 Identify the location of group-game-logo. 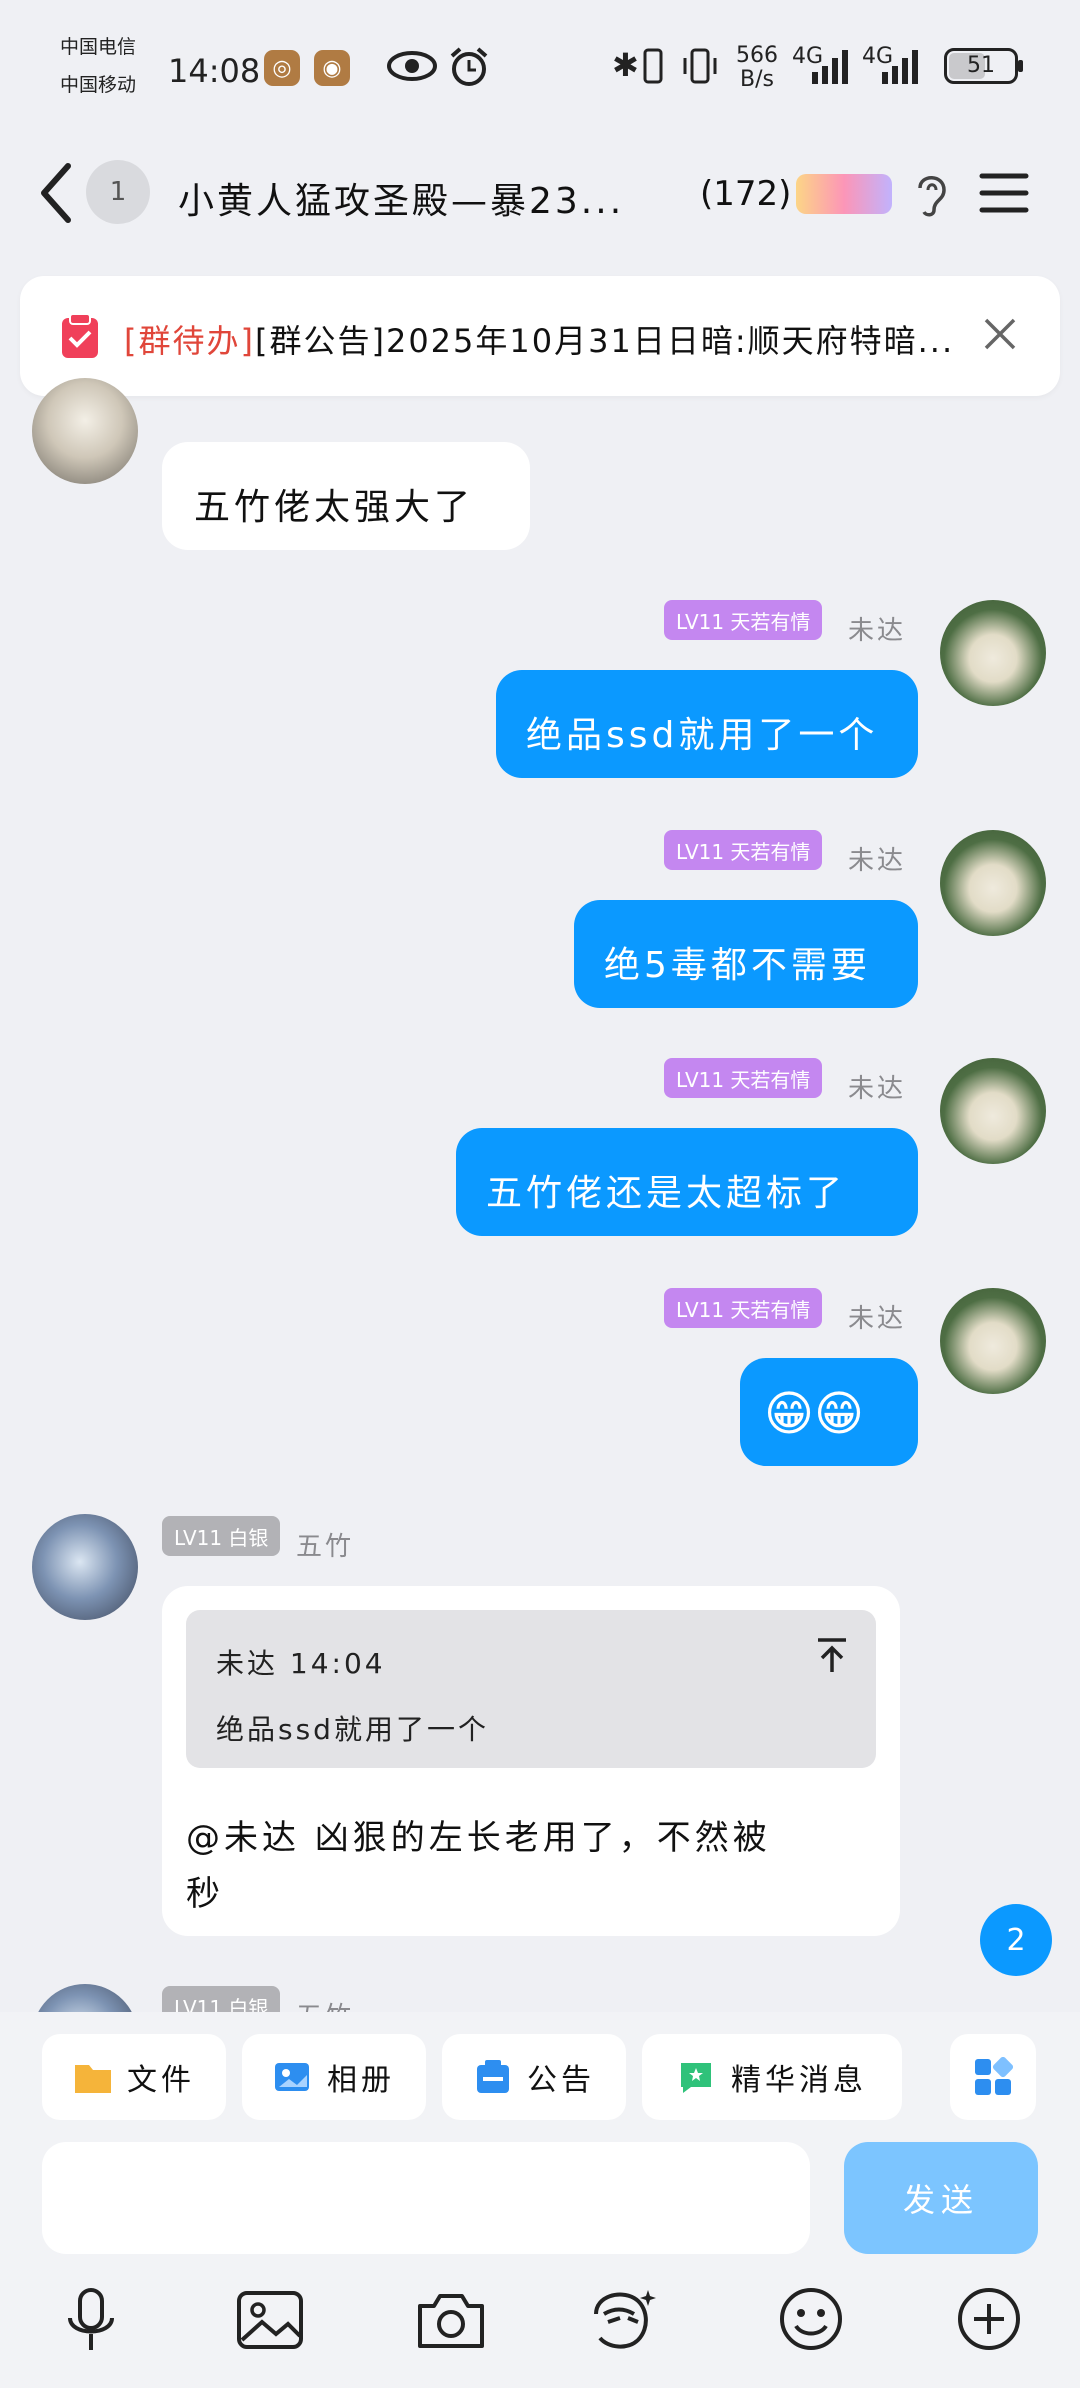
(844, 194).